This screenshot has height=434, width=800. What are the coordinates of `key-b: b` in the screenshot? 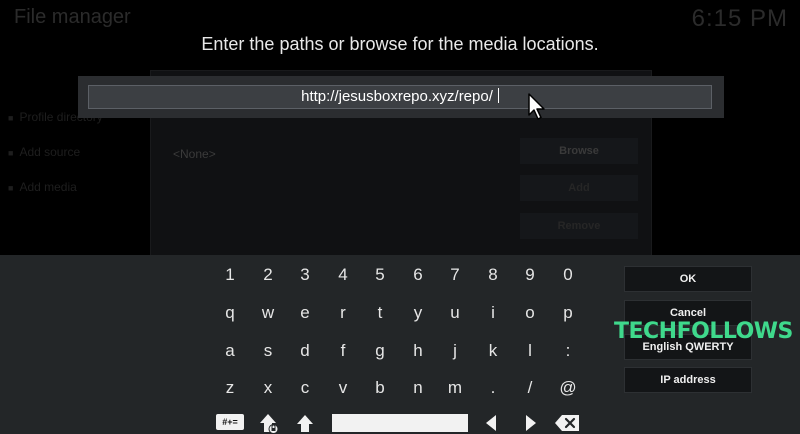 It's located at (380, 388).